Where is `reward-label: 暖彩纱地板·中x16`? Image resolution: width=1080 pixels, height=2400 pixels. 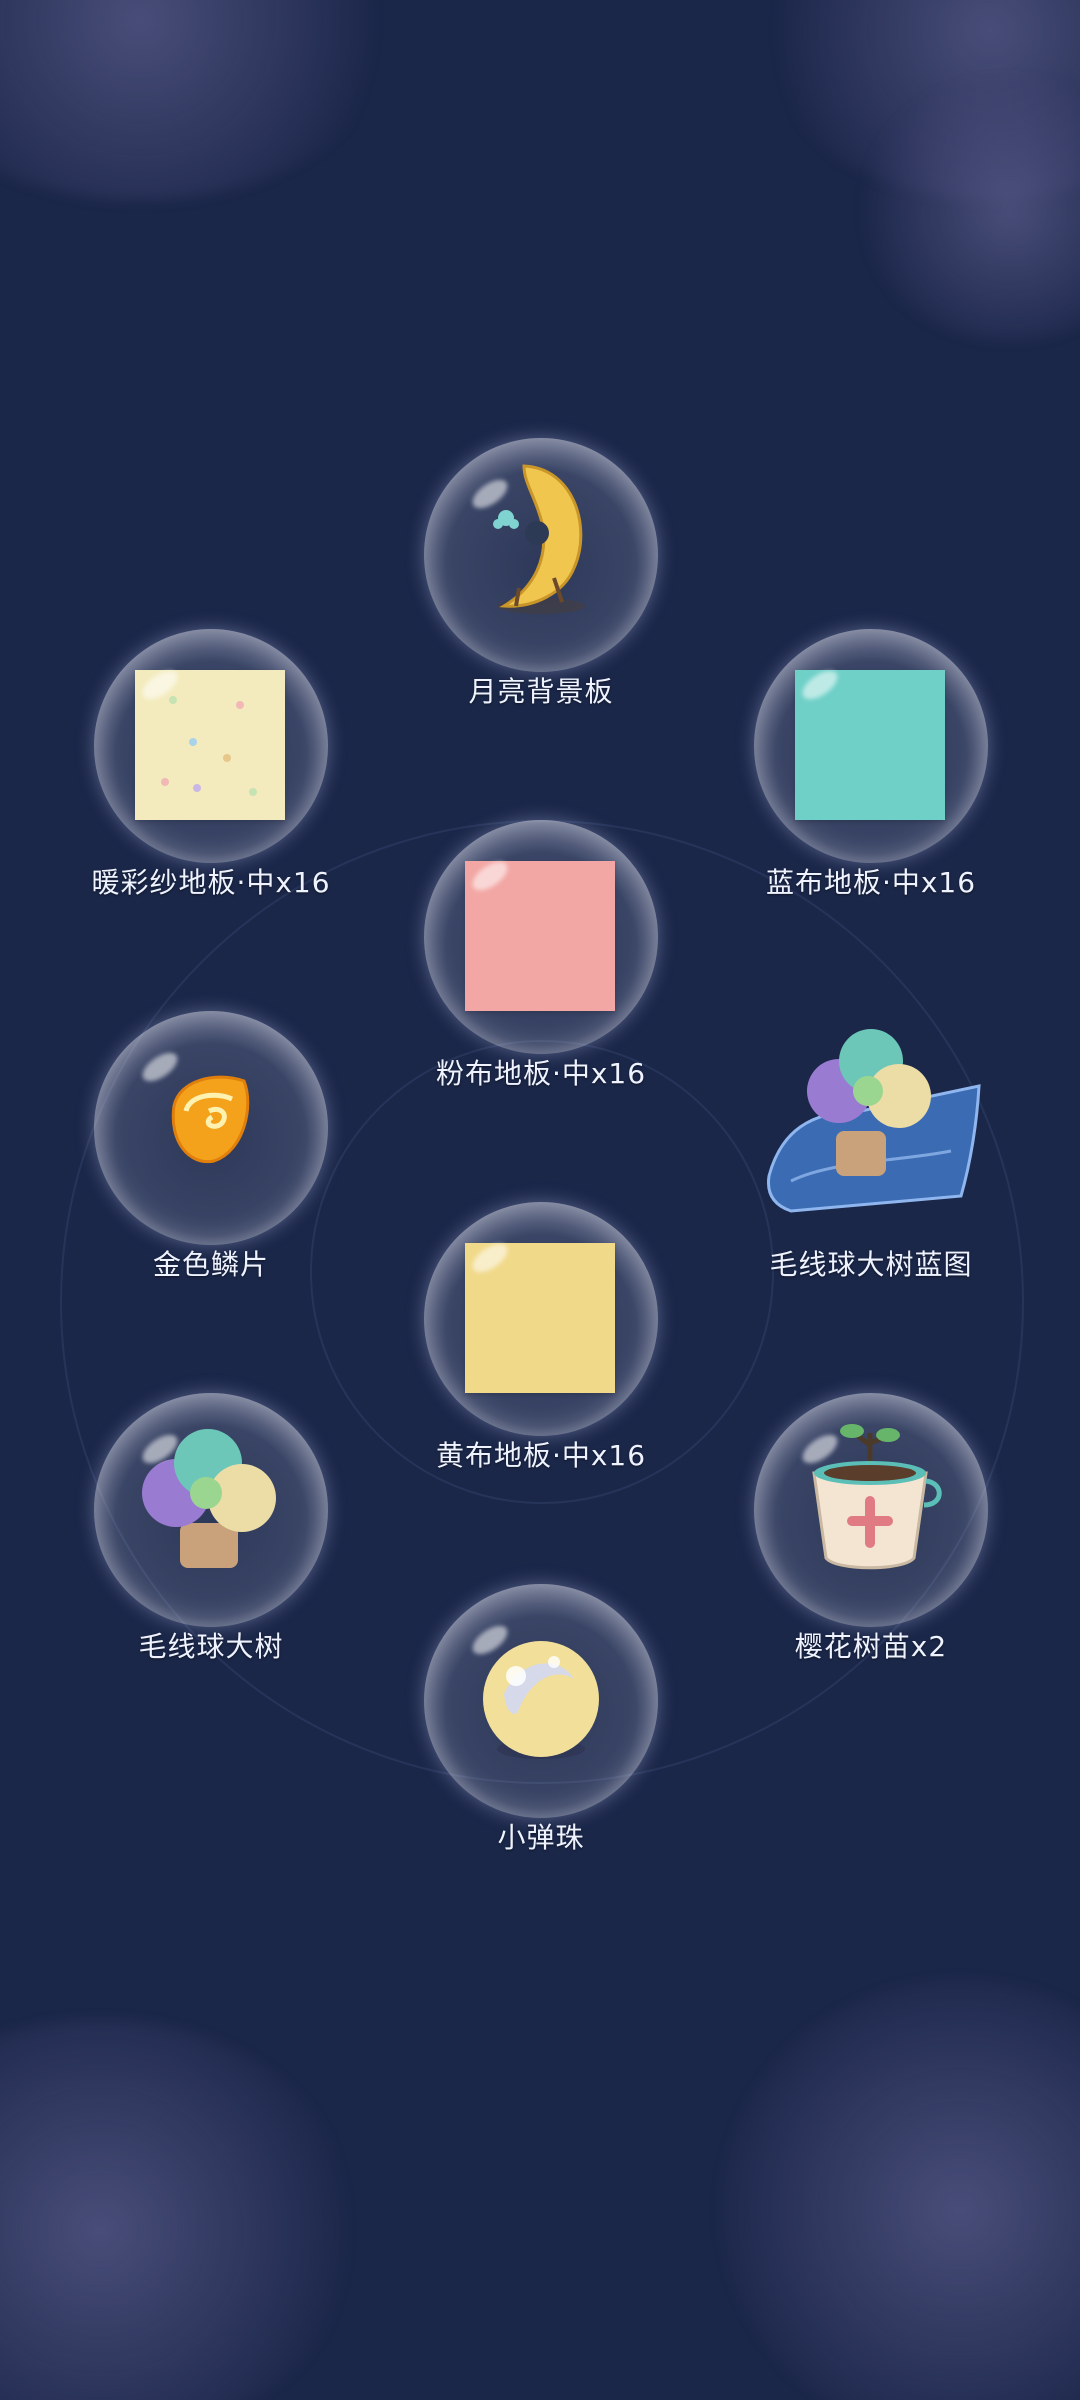 reward-label: 暖彩纱地板·中x16 is located at coordinates (211, 882).